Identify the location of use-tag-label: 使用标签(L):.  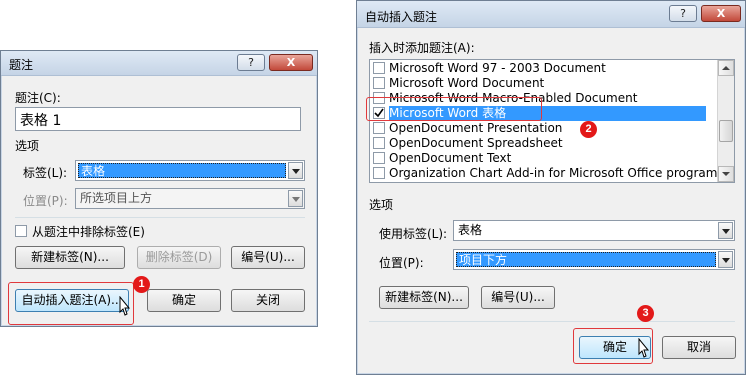
(413, 234).